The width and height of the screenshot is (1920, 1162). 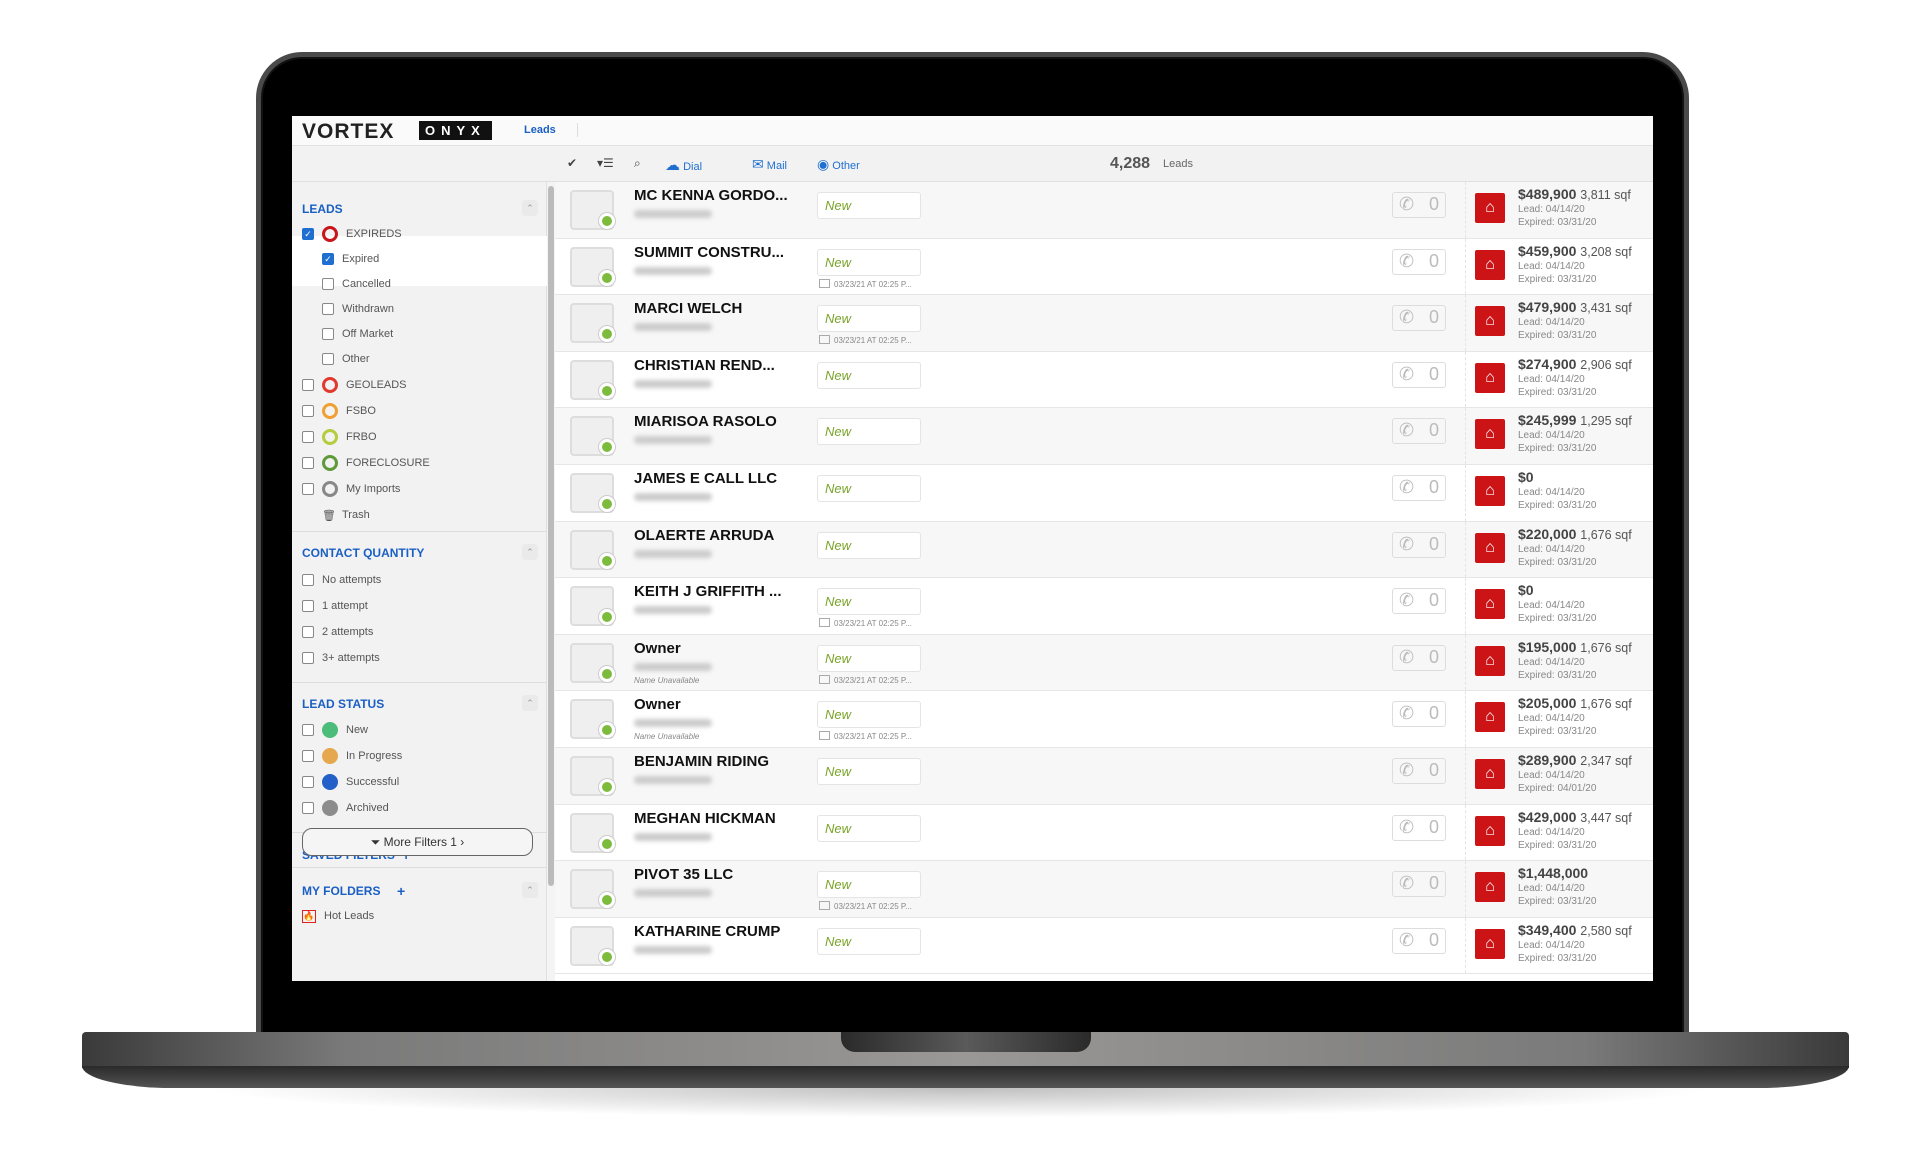 What do you see at coordinates (551, 536) in the screenshot?
I see `sidebar-scrollbar` at bounding box center [551, 536].